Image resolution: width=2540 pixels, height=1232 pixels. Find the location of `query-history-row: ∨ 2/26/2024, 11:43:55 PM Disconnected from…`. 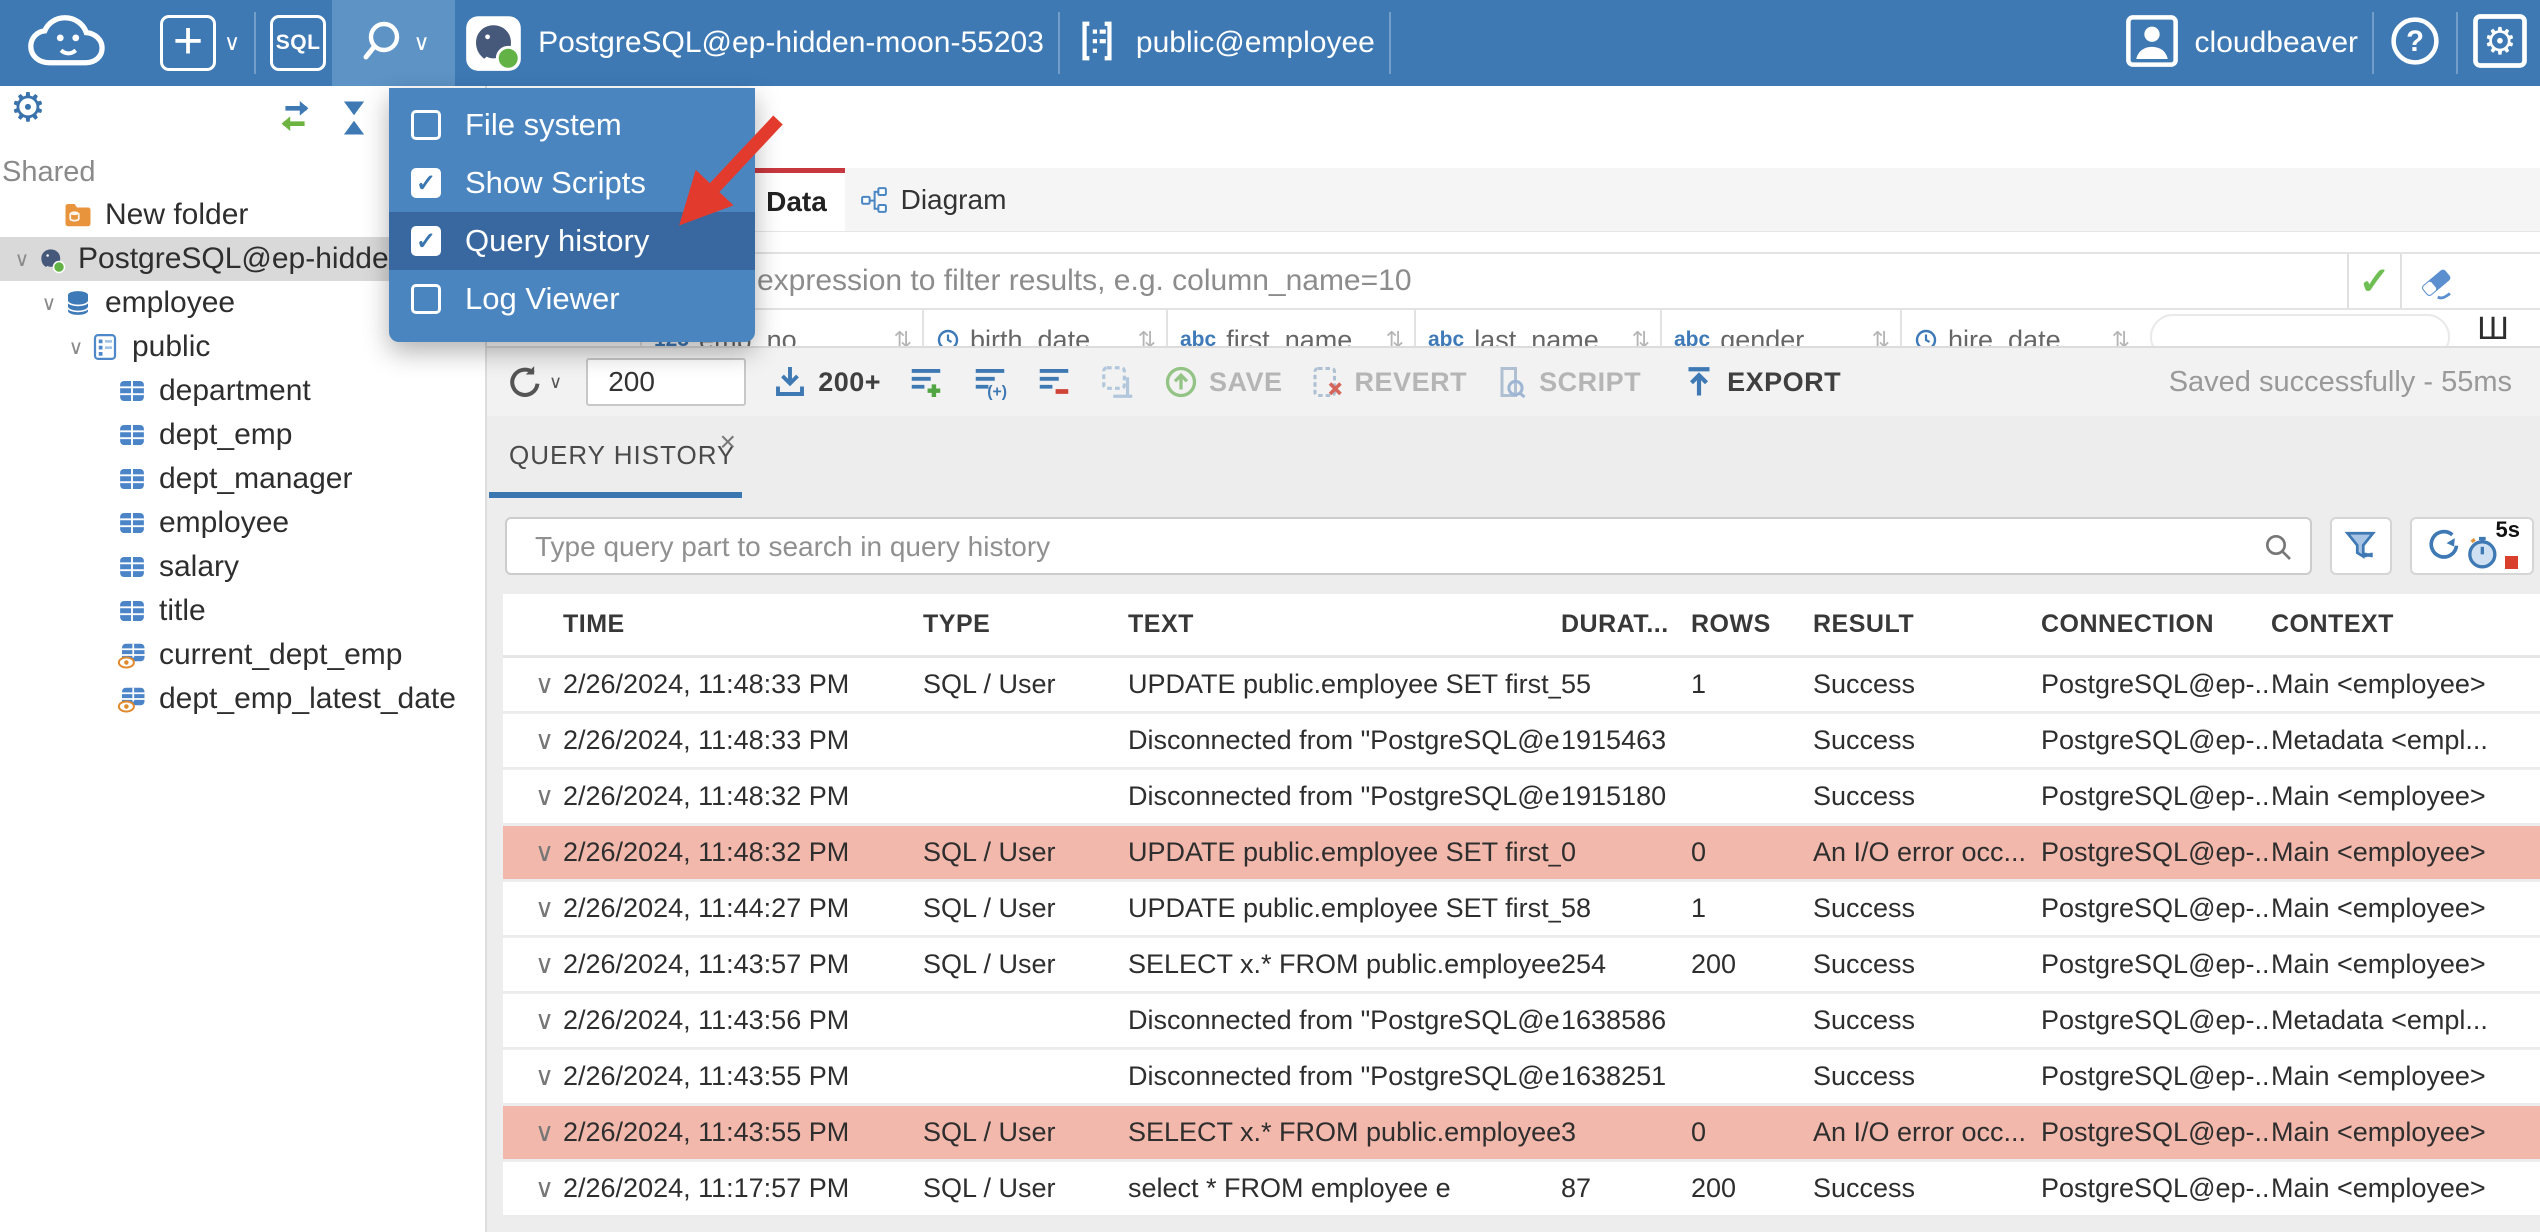

query-history-row: ∨ 2/26/2024, 11:43:55 PM Disconnected from… is located at coordinates (1521, 1078).